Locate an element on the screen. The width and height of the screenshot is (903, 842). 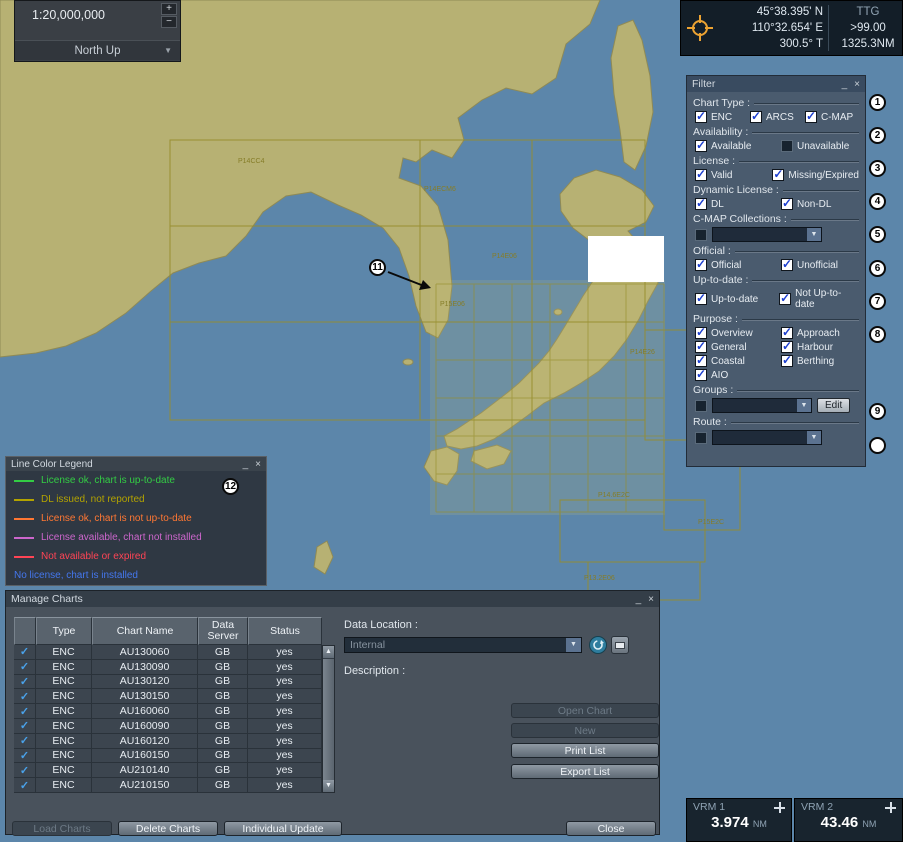
approach-checkbox is located at coordinates (787, 332).